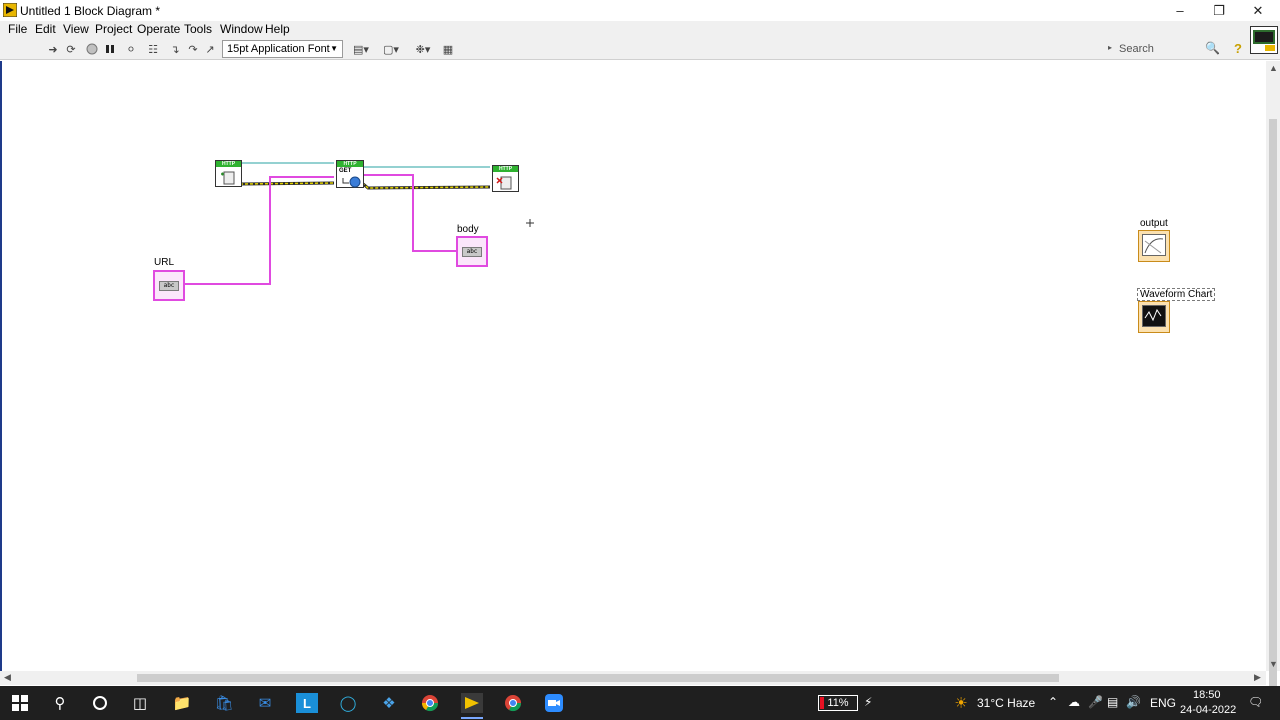 The image size is (1280, 720). What do you see at coordinates (71, 49) in the screenshot?
I see `run-continuously-icon: ⟳` at bounding box center [71, 49].